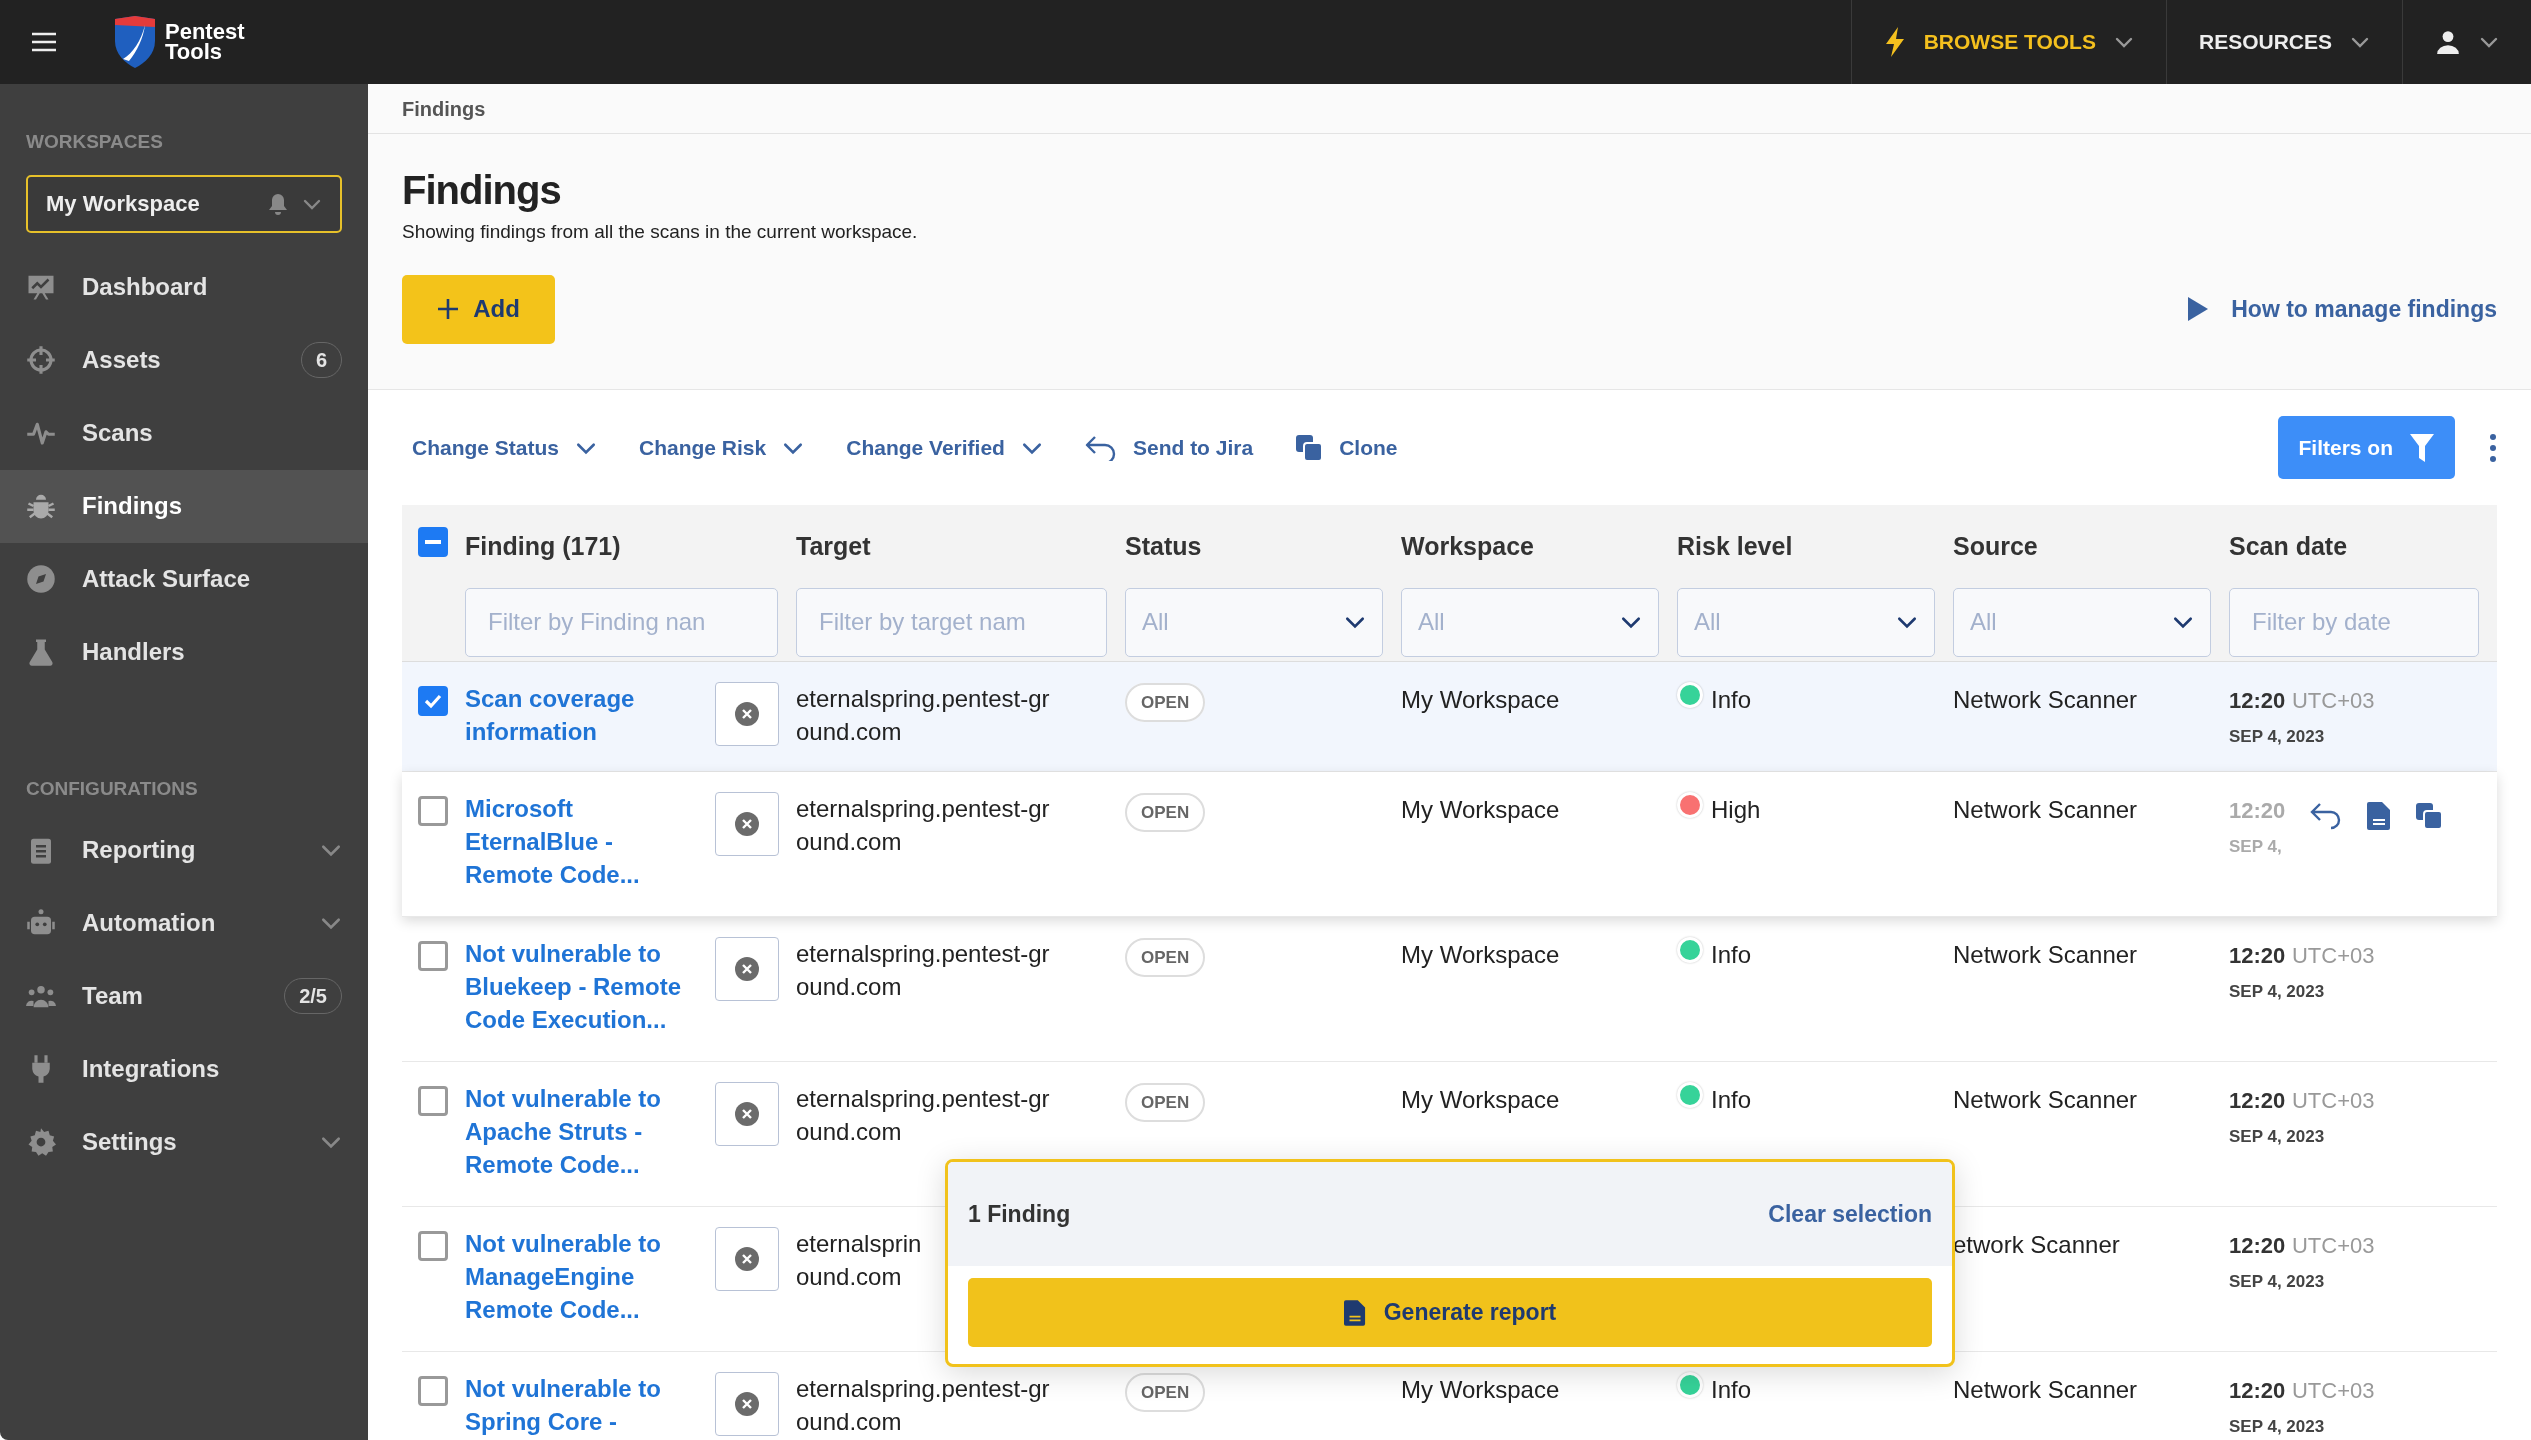 The height and width of the screenshot is (1440, 2531). I want to click on column-header: Workspace, so click(1467, 547).